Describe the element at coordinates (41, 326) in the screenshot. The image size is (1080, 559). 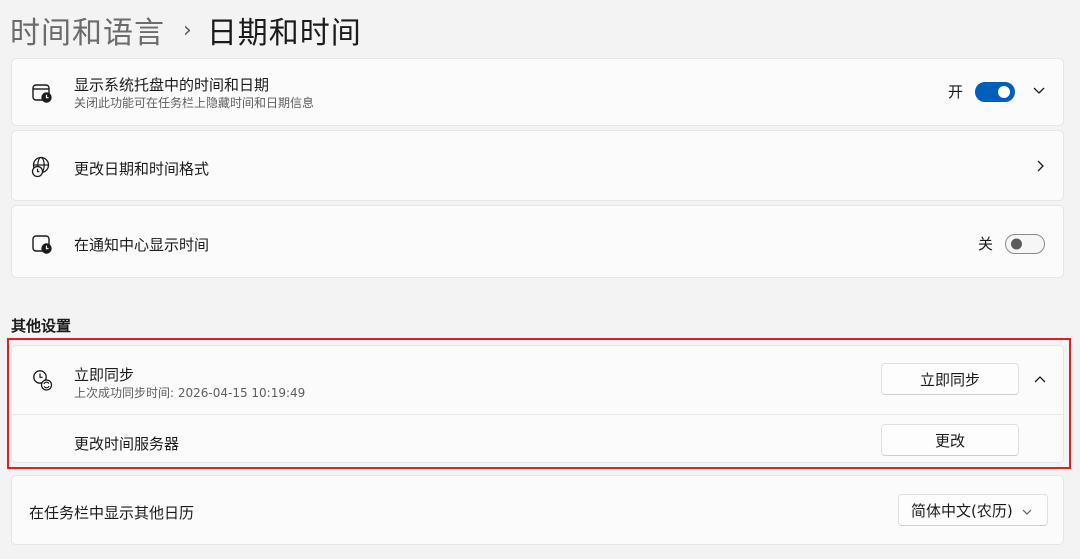
I see `section-title-other-settings: 其他设置` at that location.